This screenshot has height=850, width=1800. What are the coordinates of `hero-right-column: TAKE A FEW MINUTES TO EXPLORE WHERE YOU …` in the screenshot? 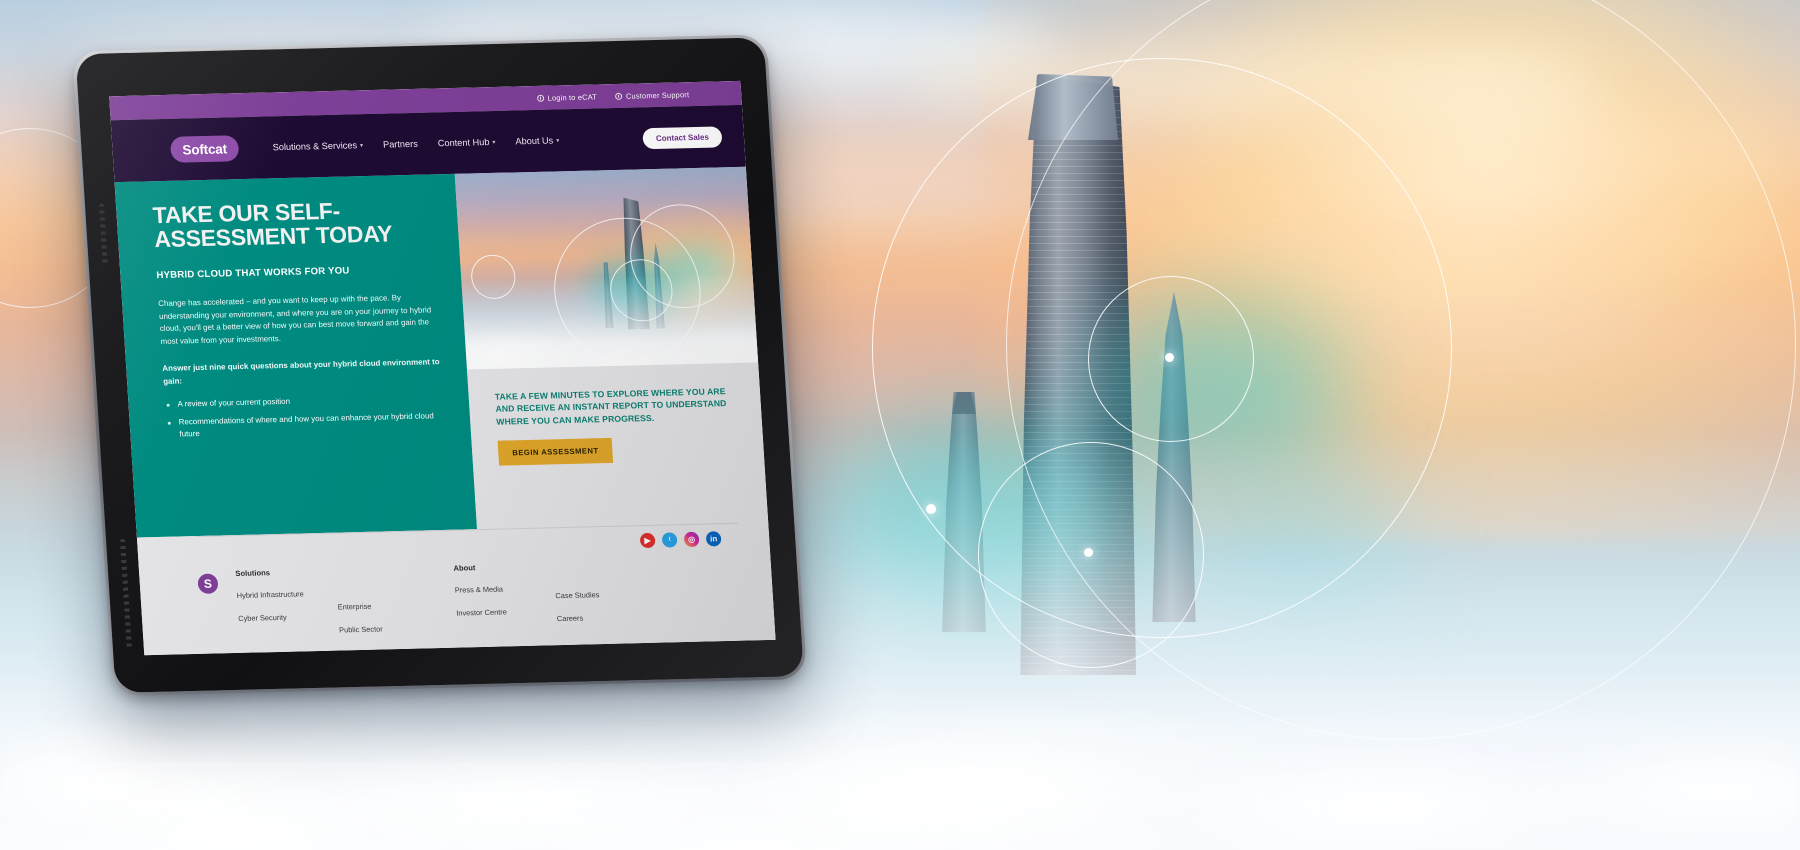 It's located at (611, 348).